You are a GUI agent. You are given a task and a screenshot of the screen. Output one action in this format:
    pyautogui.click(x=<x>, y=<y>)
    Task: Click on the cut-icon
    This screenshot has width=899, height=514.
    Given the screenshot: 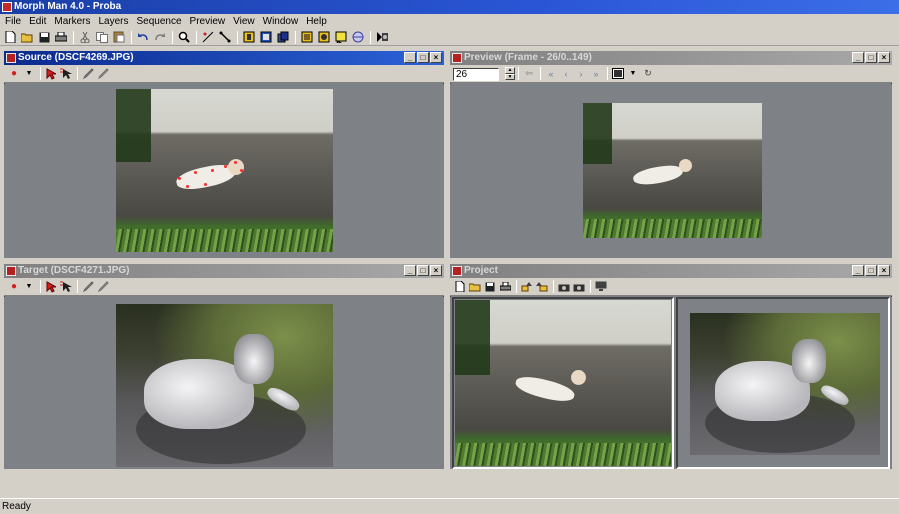 What is the action you would take?
    pyautogui.click(x=85, y=37)
    